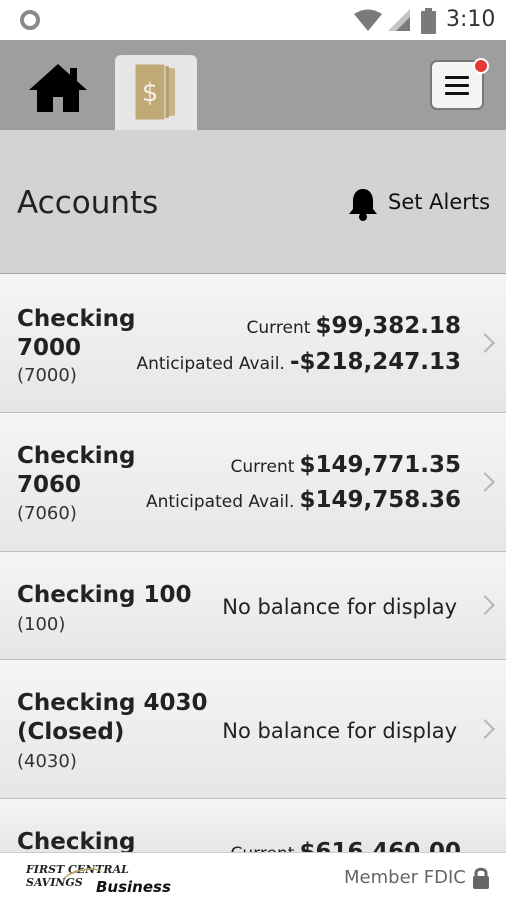 The image size is (506, 901). What do you see at coordinates (481, 878) in the screenshot?
I see `lock-icon` at bounding box center [481, 878].